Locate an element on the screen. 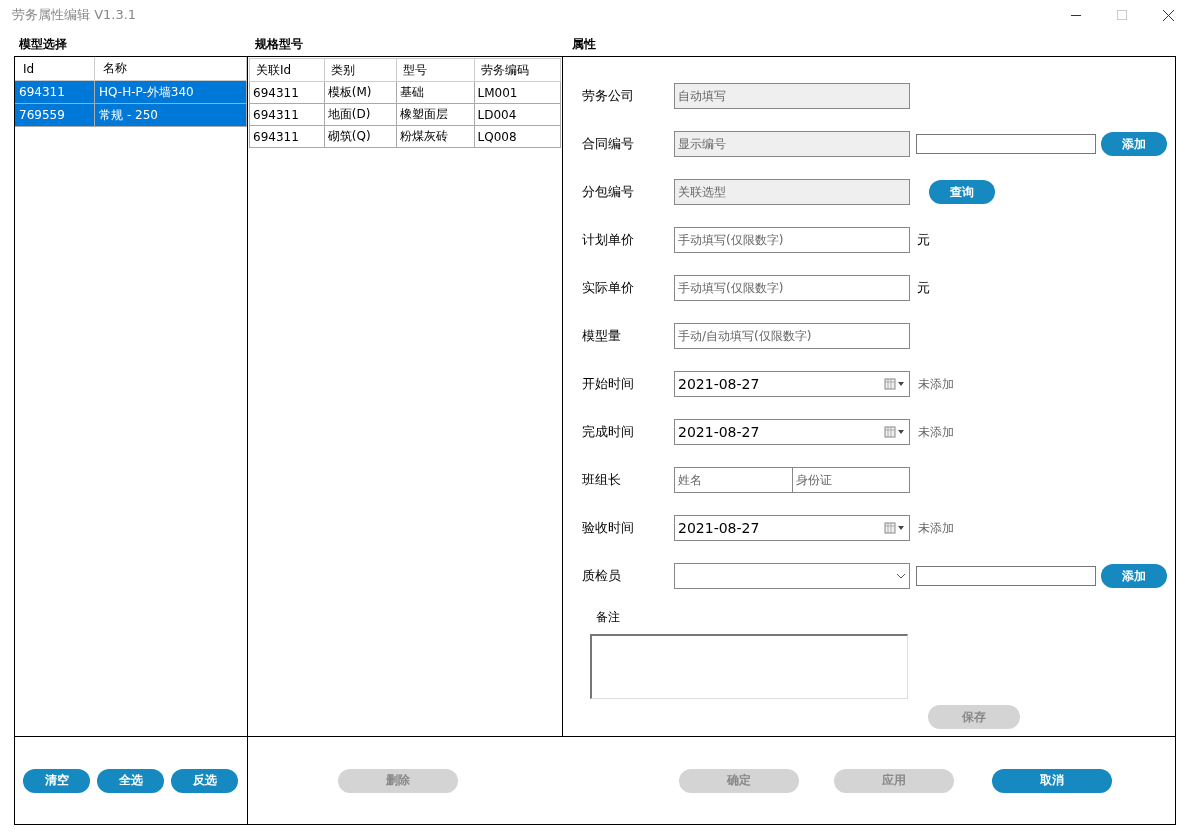 The height and width of the screenshot is (837, 1191). table-cell: 粉煤灰砖 is located at coordinates (435, 136).